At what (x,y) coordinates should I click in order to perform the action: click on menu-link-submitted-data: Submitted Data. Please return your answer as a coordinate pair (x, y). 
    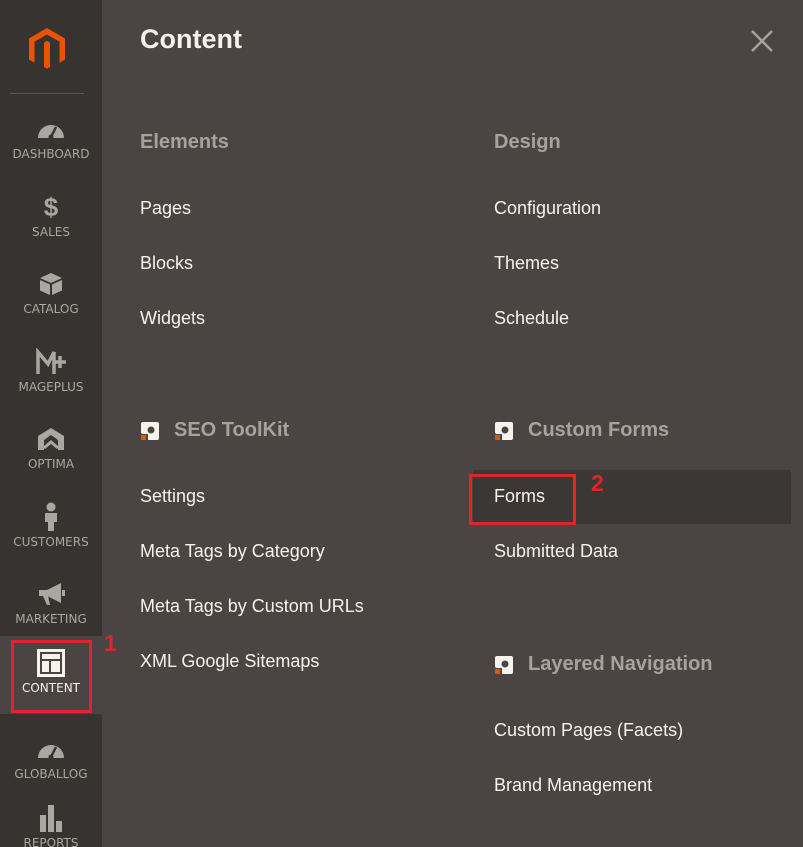
    Looking at the image, I should click on (556, 551).